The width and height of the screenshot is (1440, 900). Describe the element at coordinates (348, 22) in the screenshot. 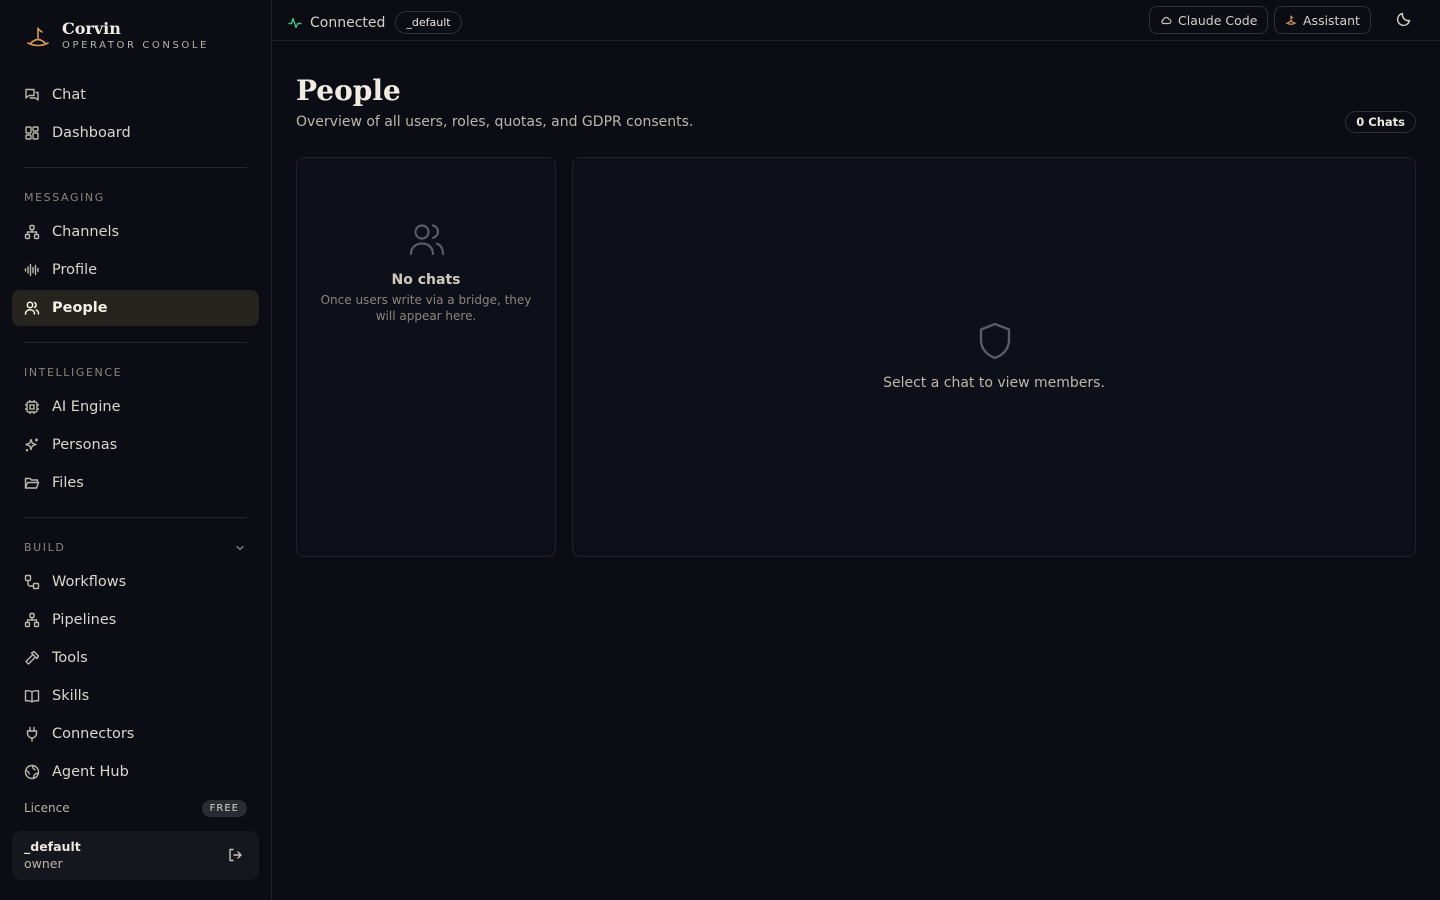

I see `status-text: Connected` at that location.